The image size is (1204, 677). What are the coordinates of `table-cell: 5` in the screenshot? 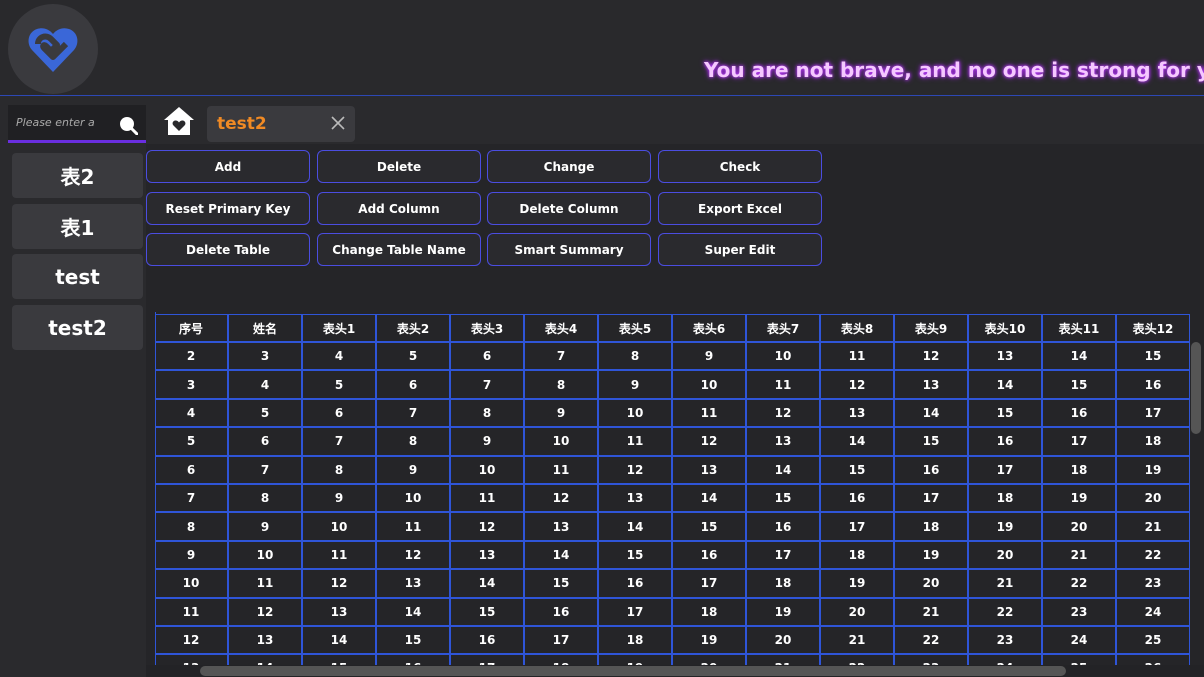 It's located at (413, 356).